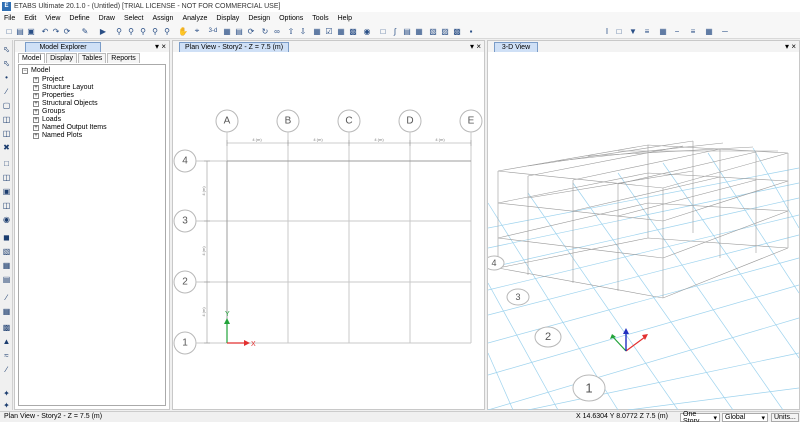 The width and height of the screenshot is (800, 422). I want to click on tab-tables: Tables, so click(92, 58).